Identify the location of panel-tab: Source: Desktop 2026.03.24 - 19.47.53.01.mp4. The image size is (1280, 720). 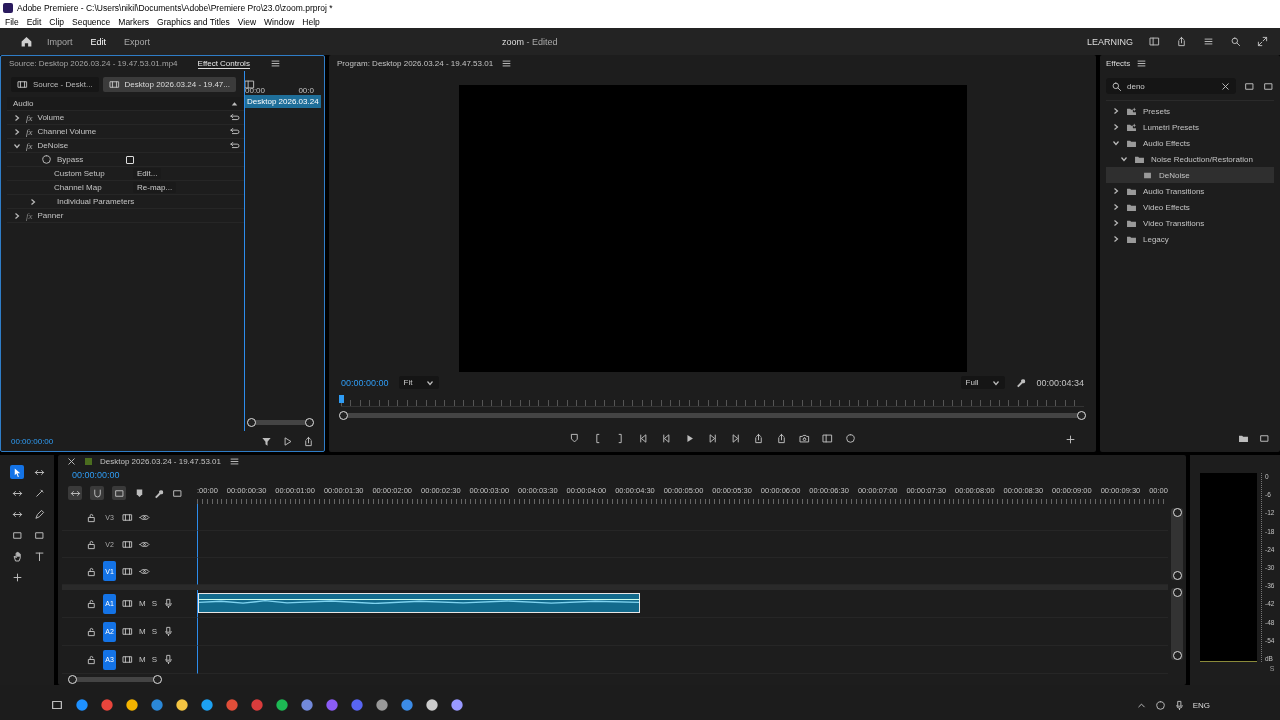
(93, 63).